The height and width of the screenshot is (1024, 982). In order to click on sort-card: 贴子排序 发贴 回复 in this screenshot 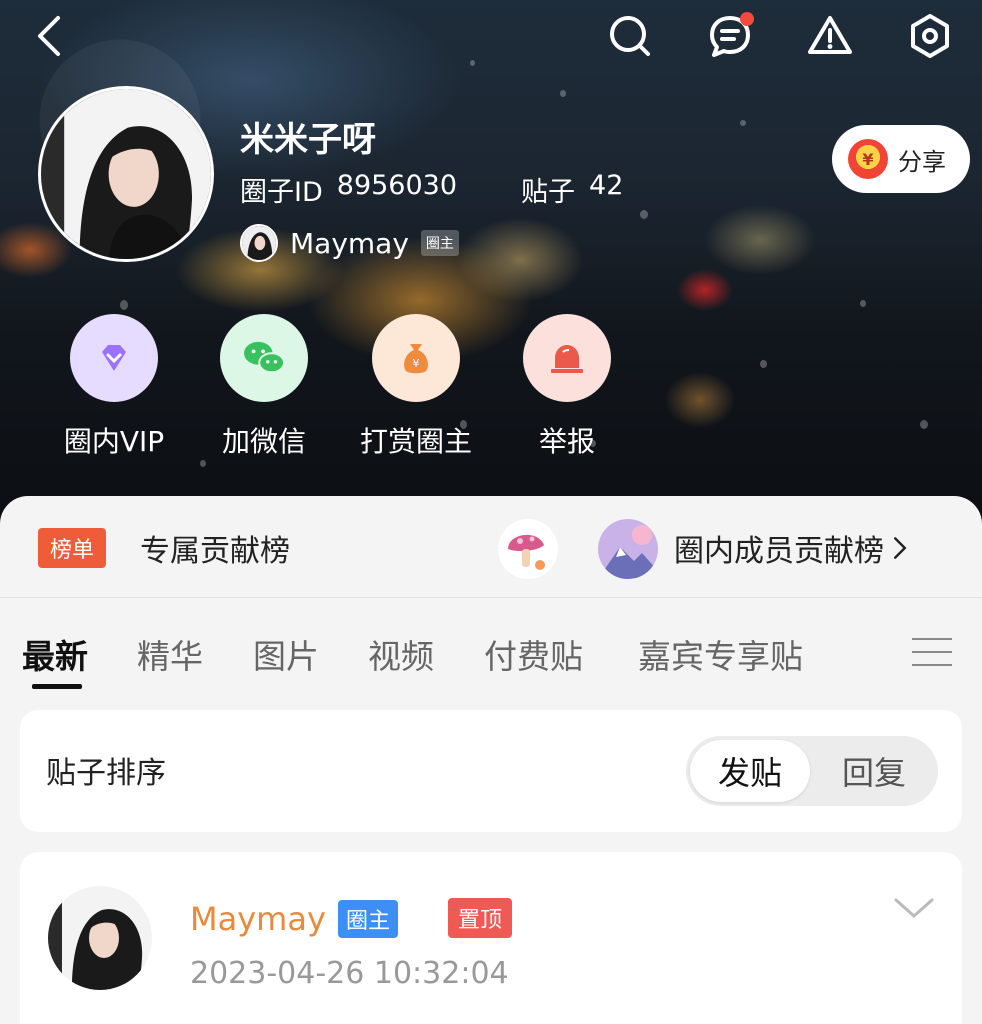, I will do `click(491, 771)`.